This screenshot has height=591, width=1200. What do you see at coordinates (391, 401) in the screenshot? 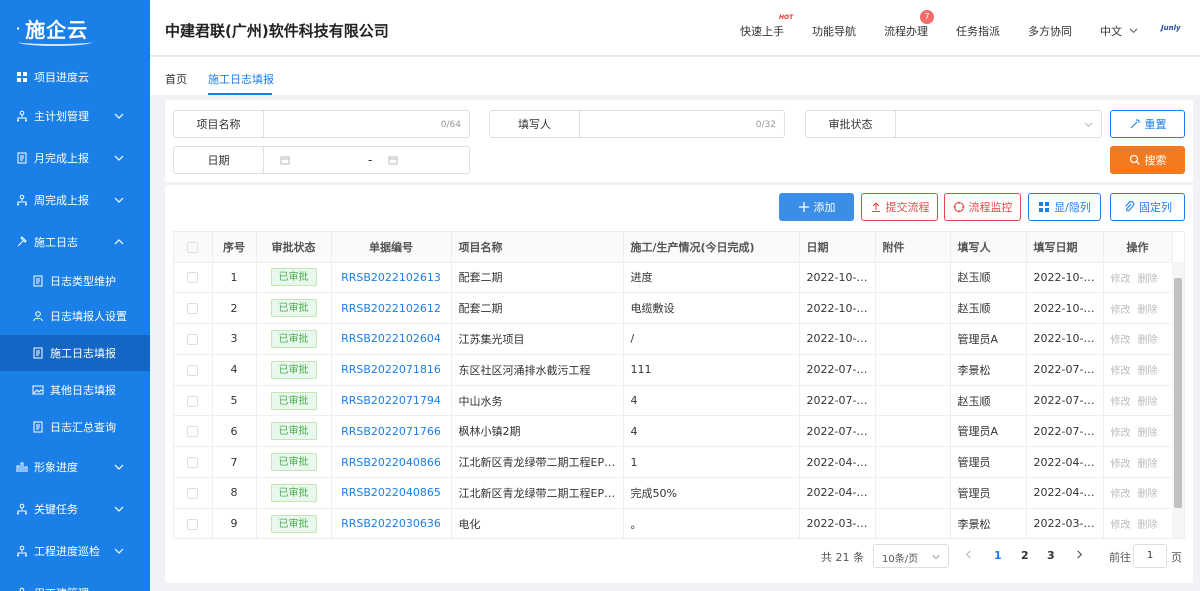
I see `document-code-link: RRSB2022071794` at bounding box center [391, 401].